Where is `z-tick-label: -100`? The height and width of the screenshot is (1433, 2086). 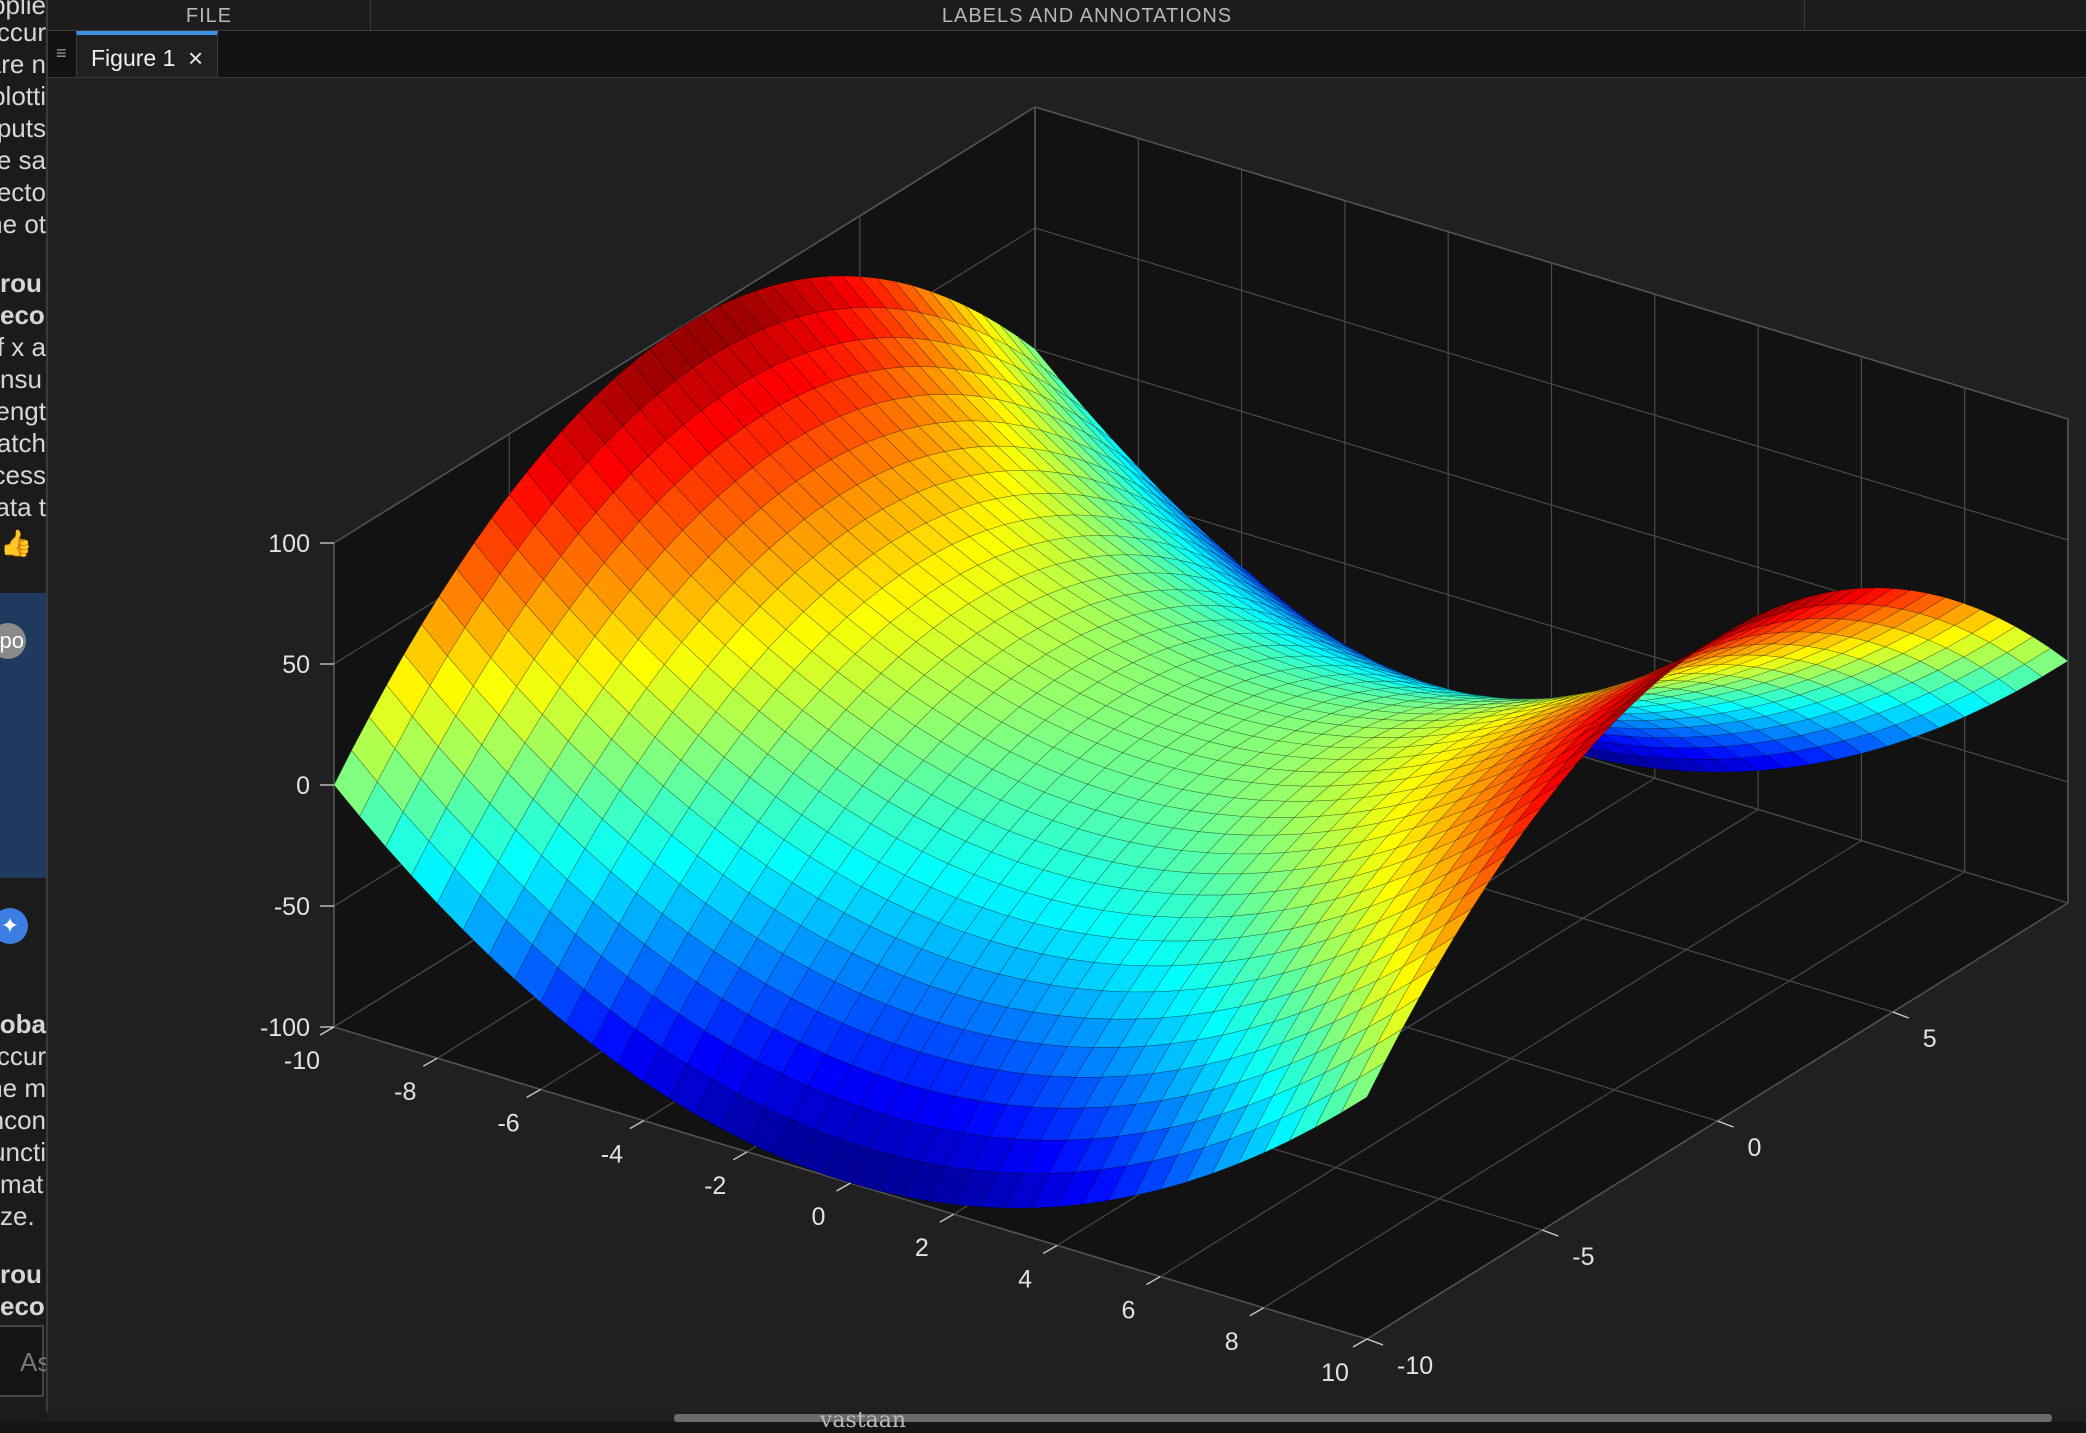
z-tick-label: -100 is located at coordinates (285, 1028).